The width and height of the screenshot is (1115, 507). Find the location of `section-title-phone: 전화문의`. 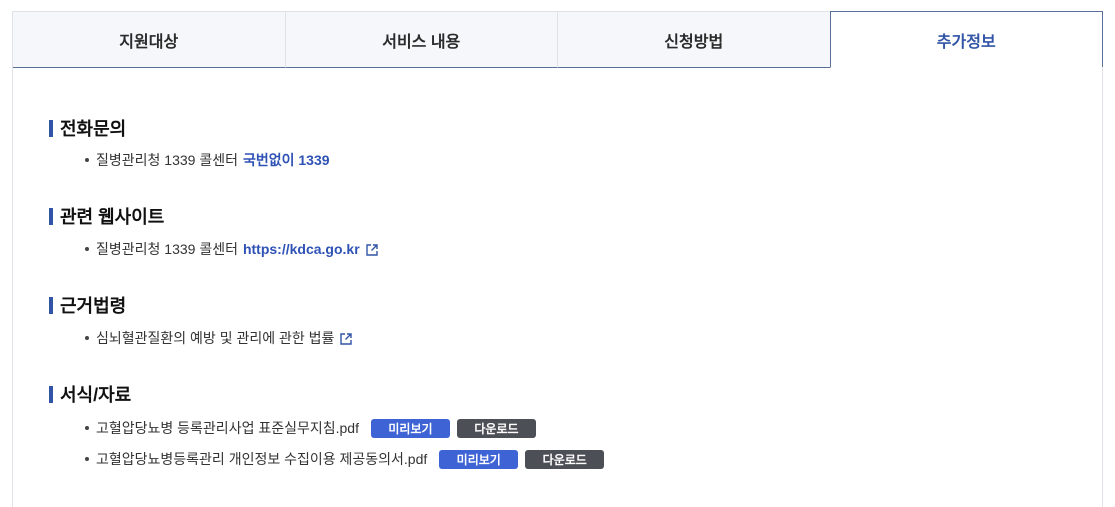

section-title-phone: 전화문의 is located at coordinates (87, 128).